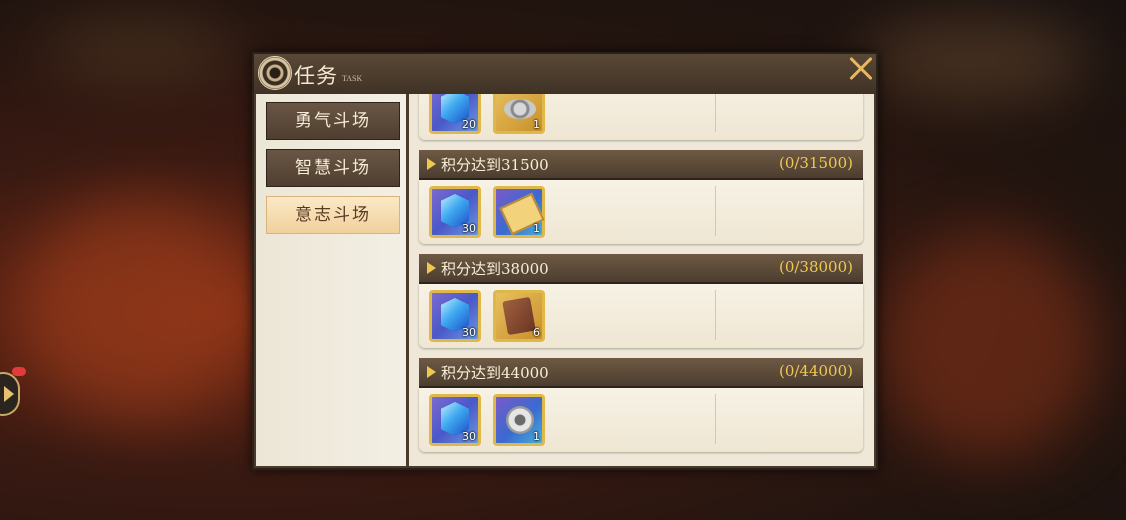  I want to click on task-progress: (0/44000), so click(815, 371).